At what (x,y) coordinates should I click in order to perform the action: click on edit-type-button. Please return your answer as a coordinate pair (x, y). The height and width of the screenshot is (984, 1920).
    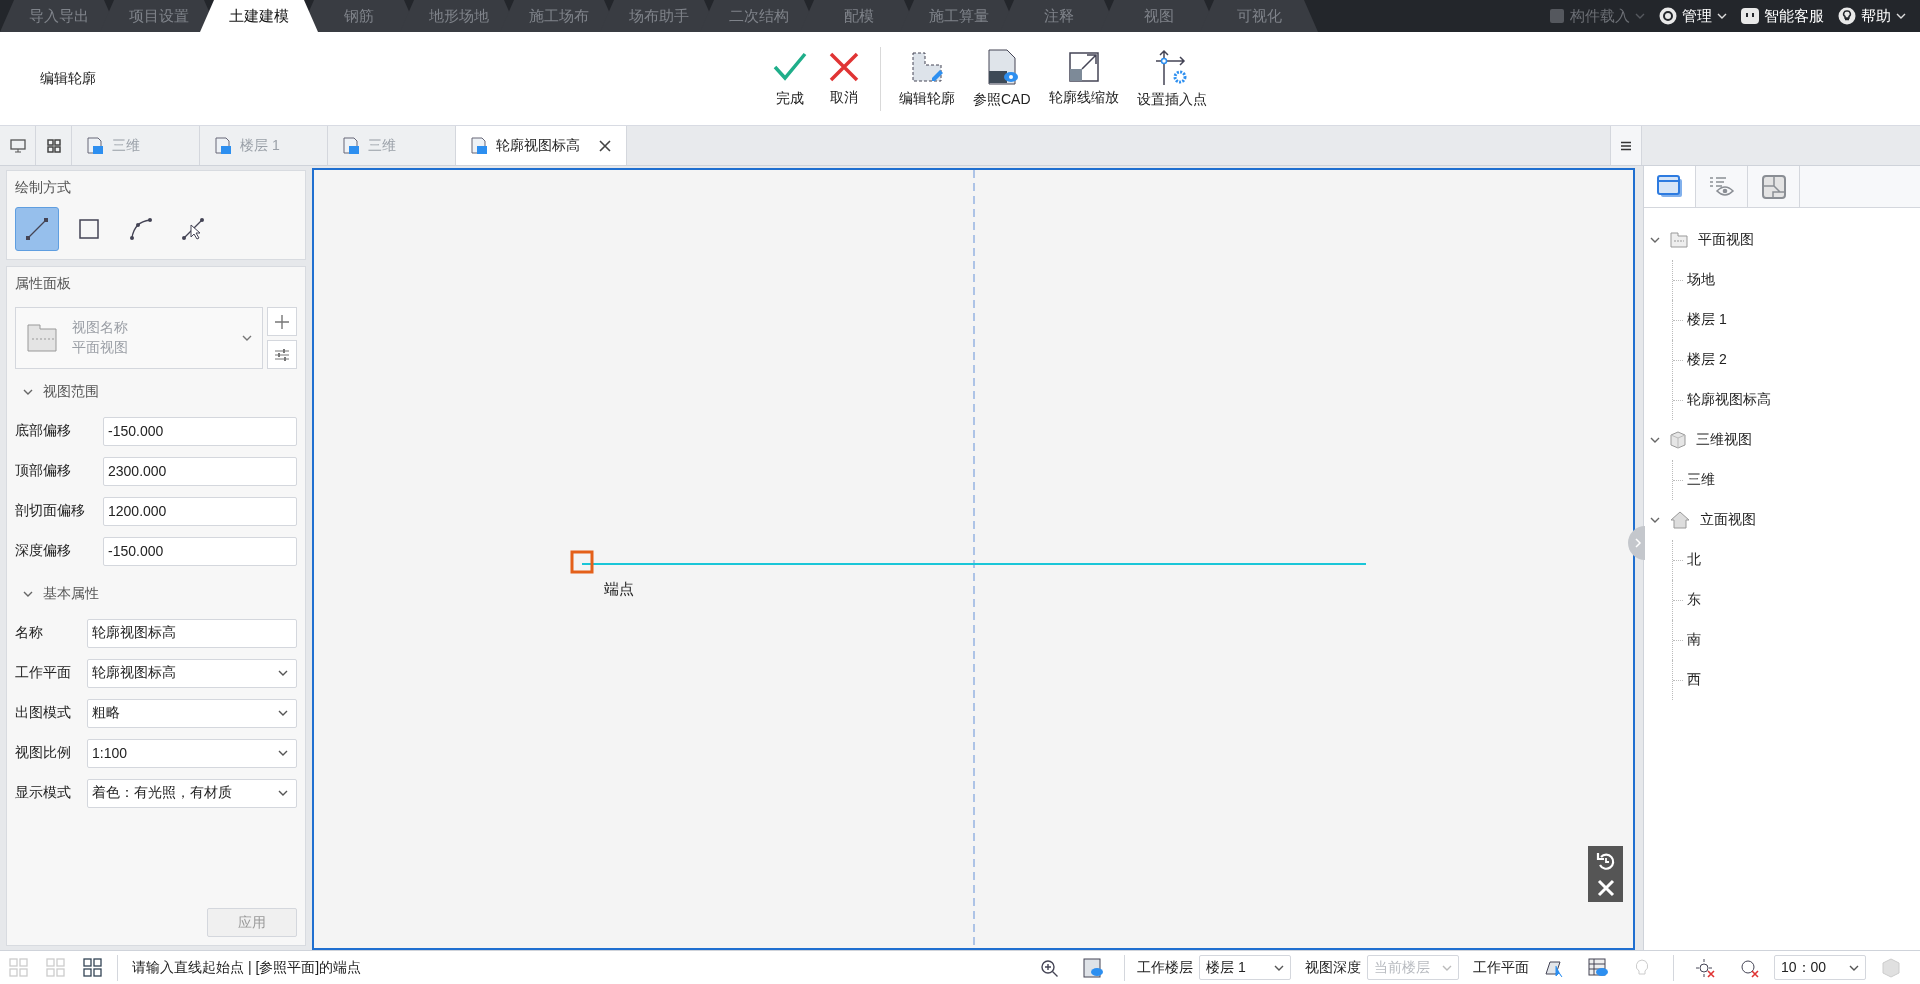
    Looking at the image, I should click on (282, 354).